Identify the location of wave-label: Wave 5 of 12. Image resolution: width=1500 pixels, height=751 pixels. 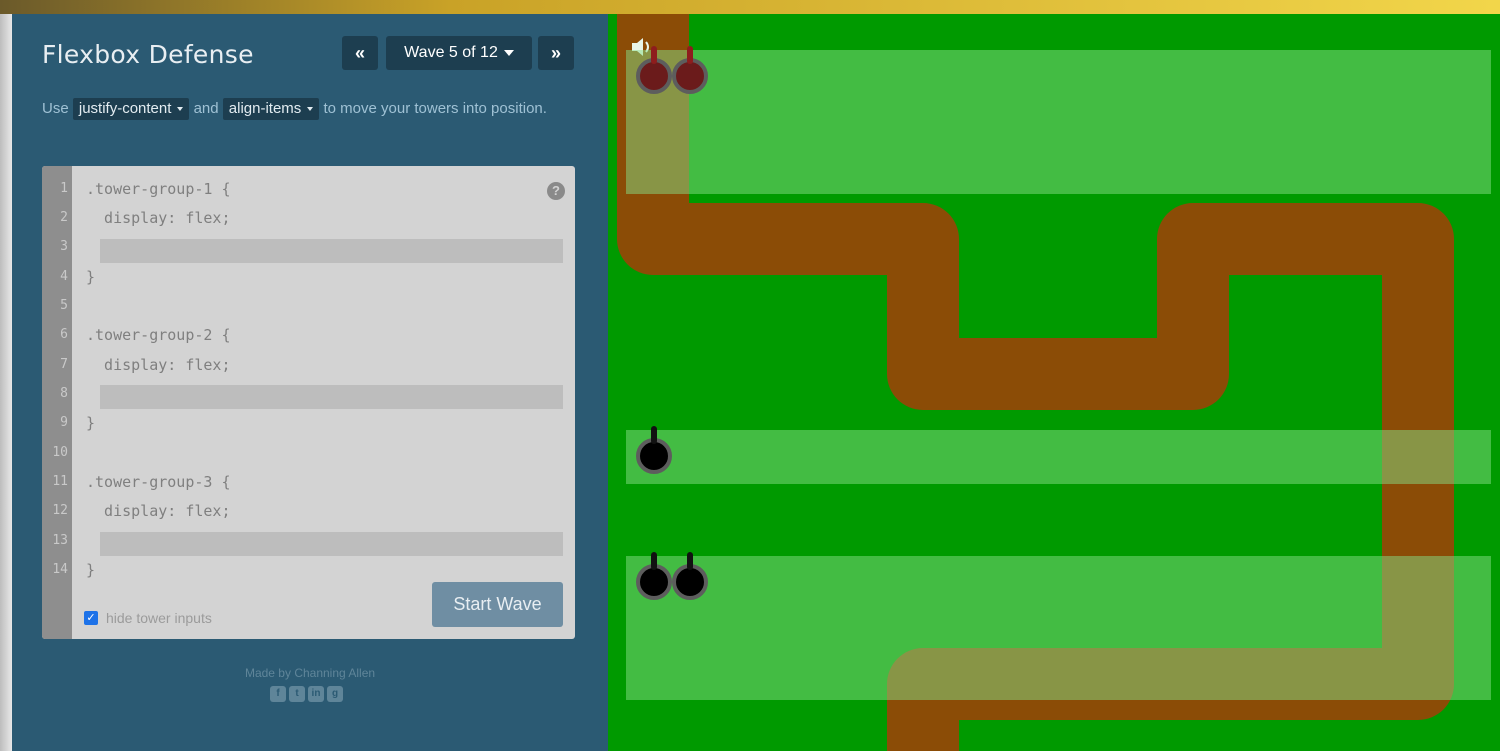
(451, 52).